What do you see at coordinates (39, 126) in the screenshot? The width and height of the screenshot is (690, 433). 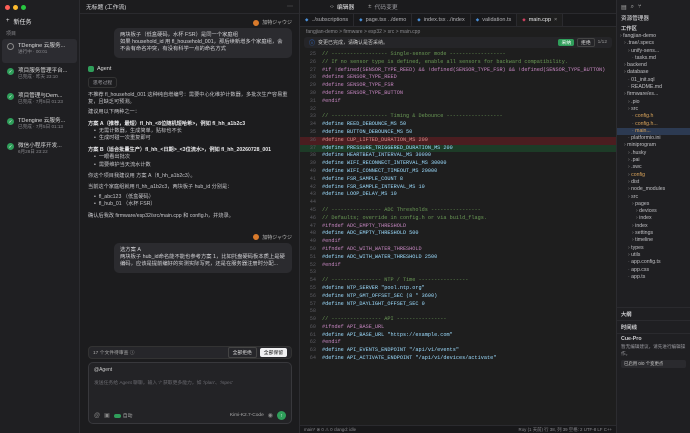 I see `sidebar-task-item: ✓ TDengine 云服务... 已完成 · 7月5日 01:13` at bounding box center [39, 126].